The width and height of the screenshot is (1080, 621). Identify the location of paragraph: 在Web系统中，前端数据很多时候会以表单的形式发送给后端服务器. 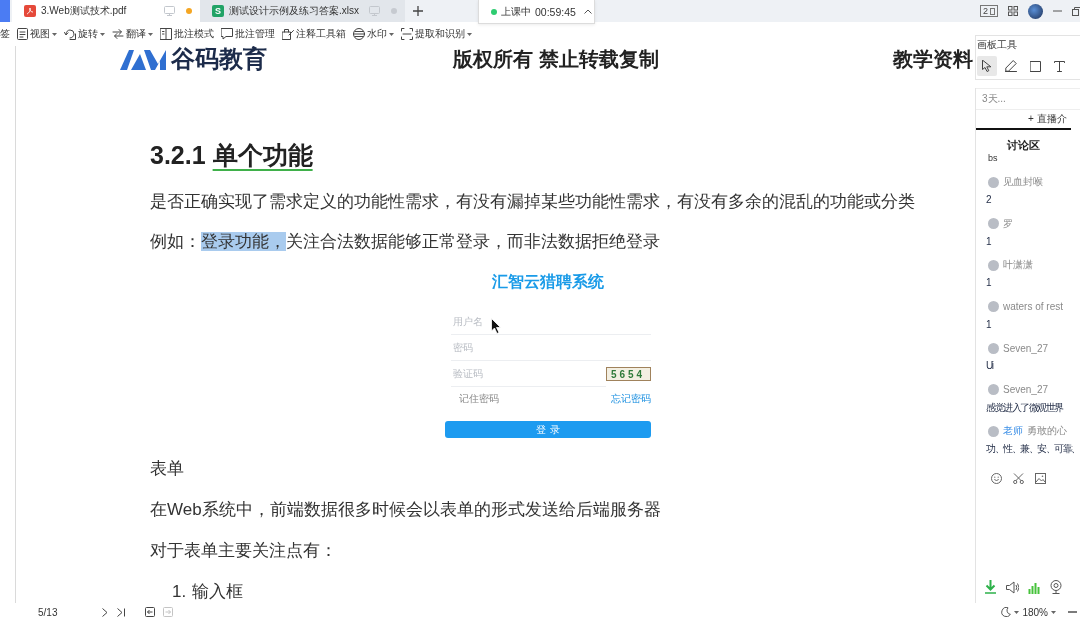
(406, 510).